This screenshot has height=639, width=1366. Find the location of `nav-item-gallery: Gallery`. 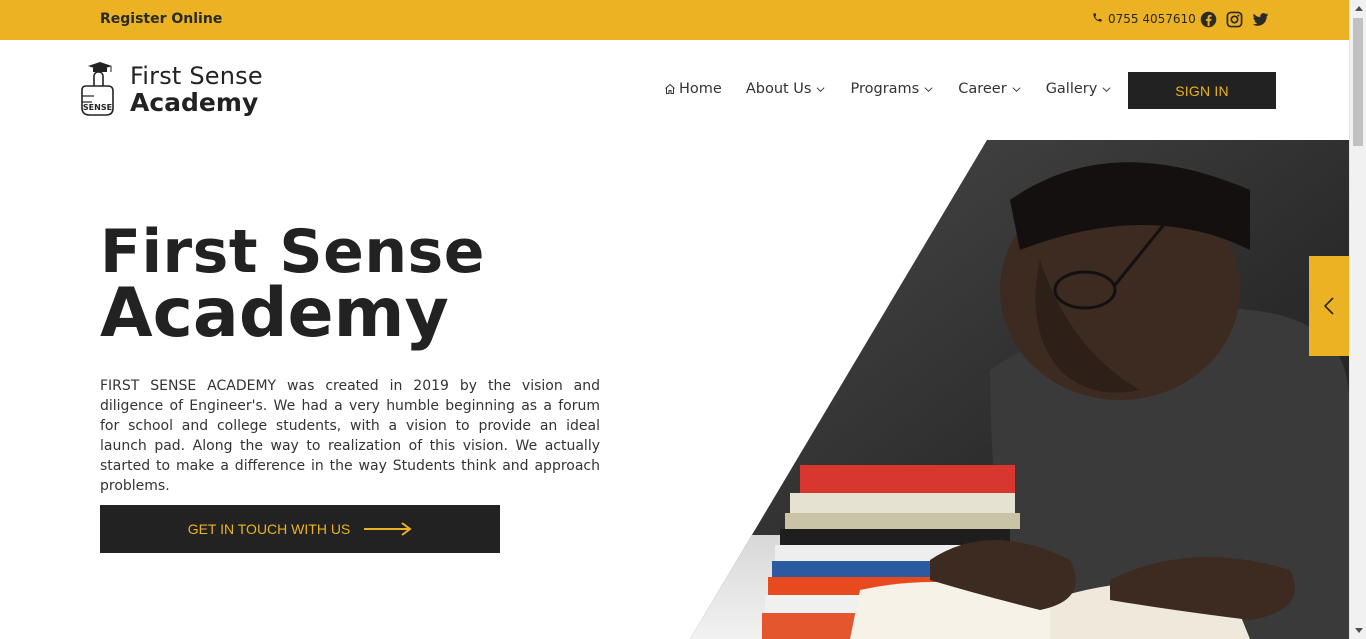

nav-item-gallery: Gallery is located at coordinates (1079, 89).